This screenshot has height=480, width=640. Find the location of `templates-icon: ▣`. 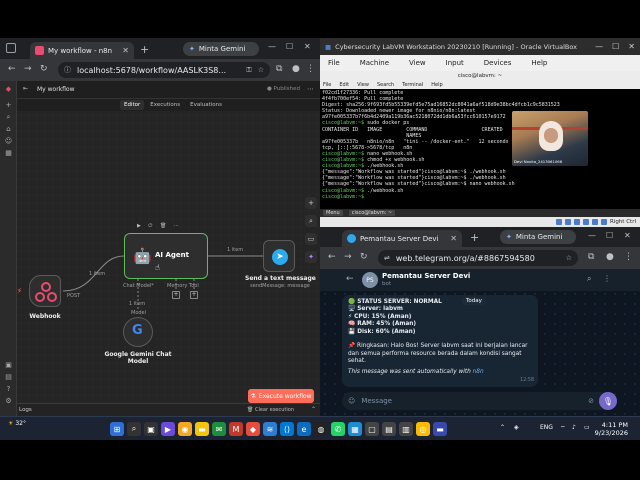

templates-icon: ▣ is located at coordinates (8, 365).